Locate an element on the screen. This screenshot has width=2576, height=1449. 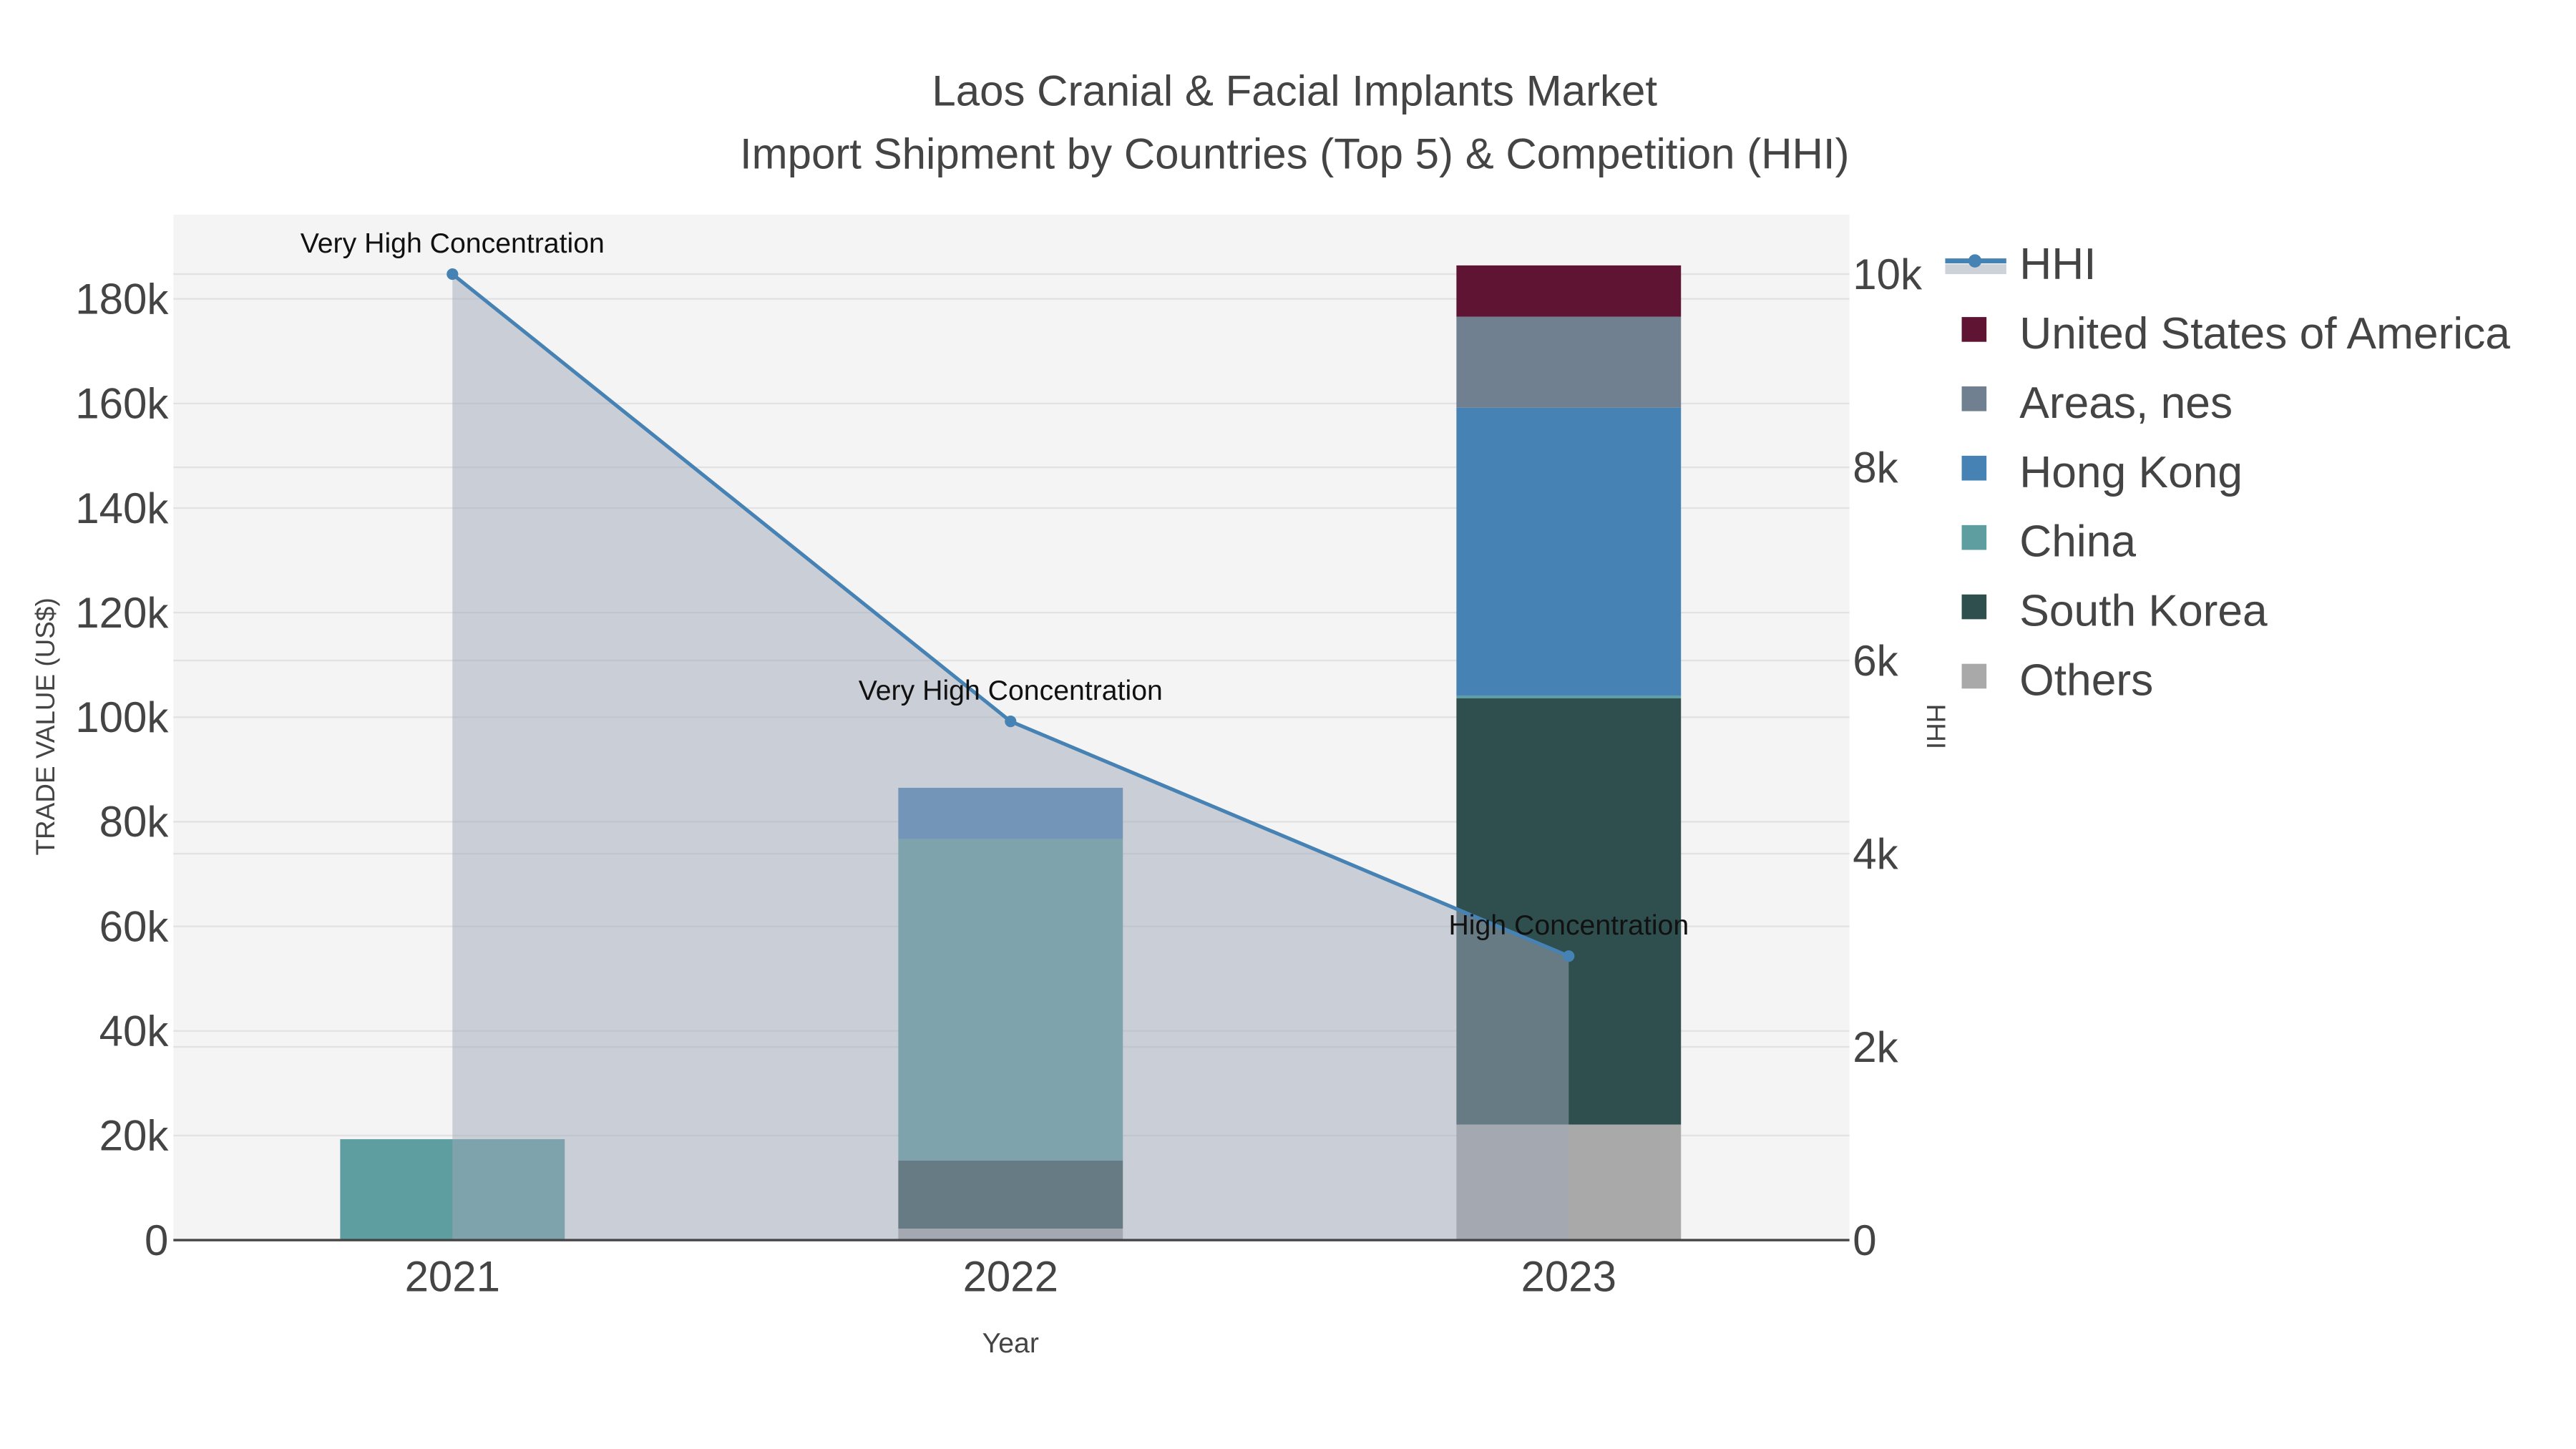
x-tick-label: 2021 is located at coordinates (452, 1277).